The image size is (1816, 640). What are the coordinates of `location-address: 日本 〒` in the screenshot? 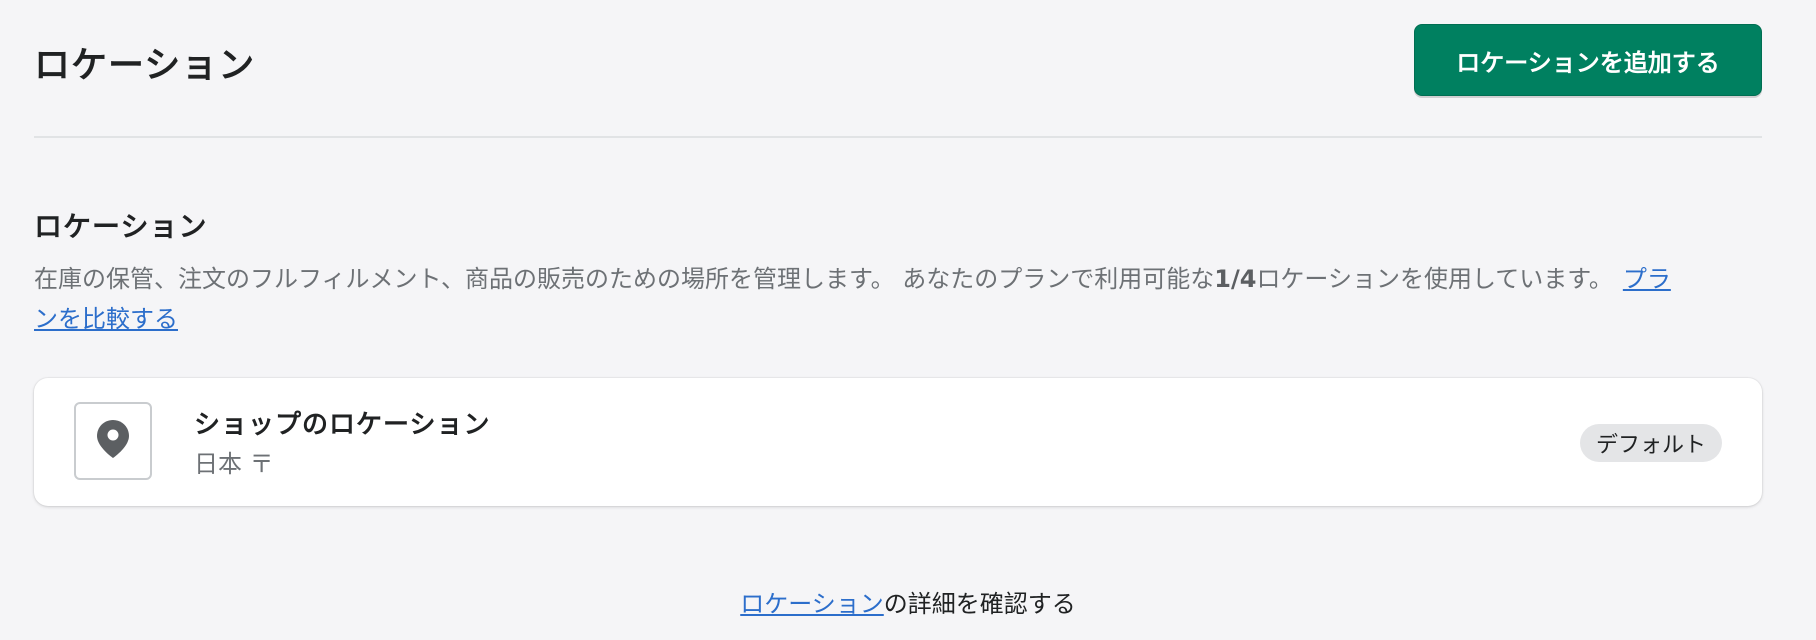 It's located at (234, 464).